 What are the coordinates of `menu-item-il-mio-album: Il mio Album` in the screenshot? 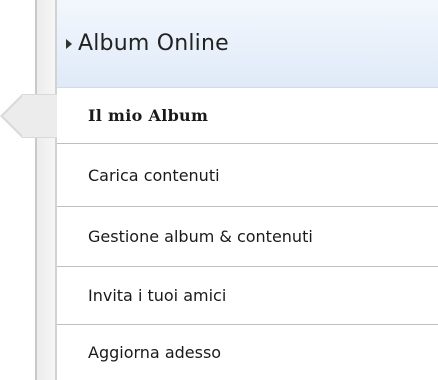 It's located at (247, 116).